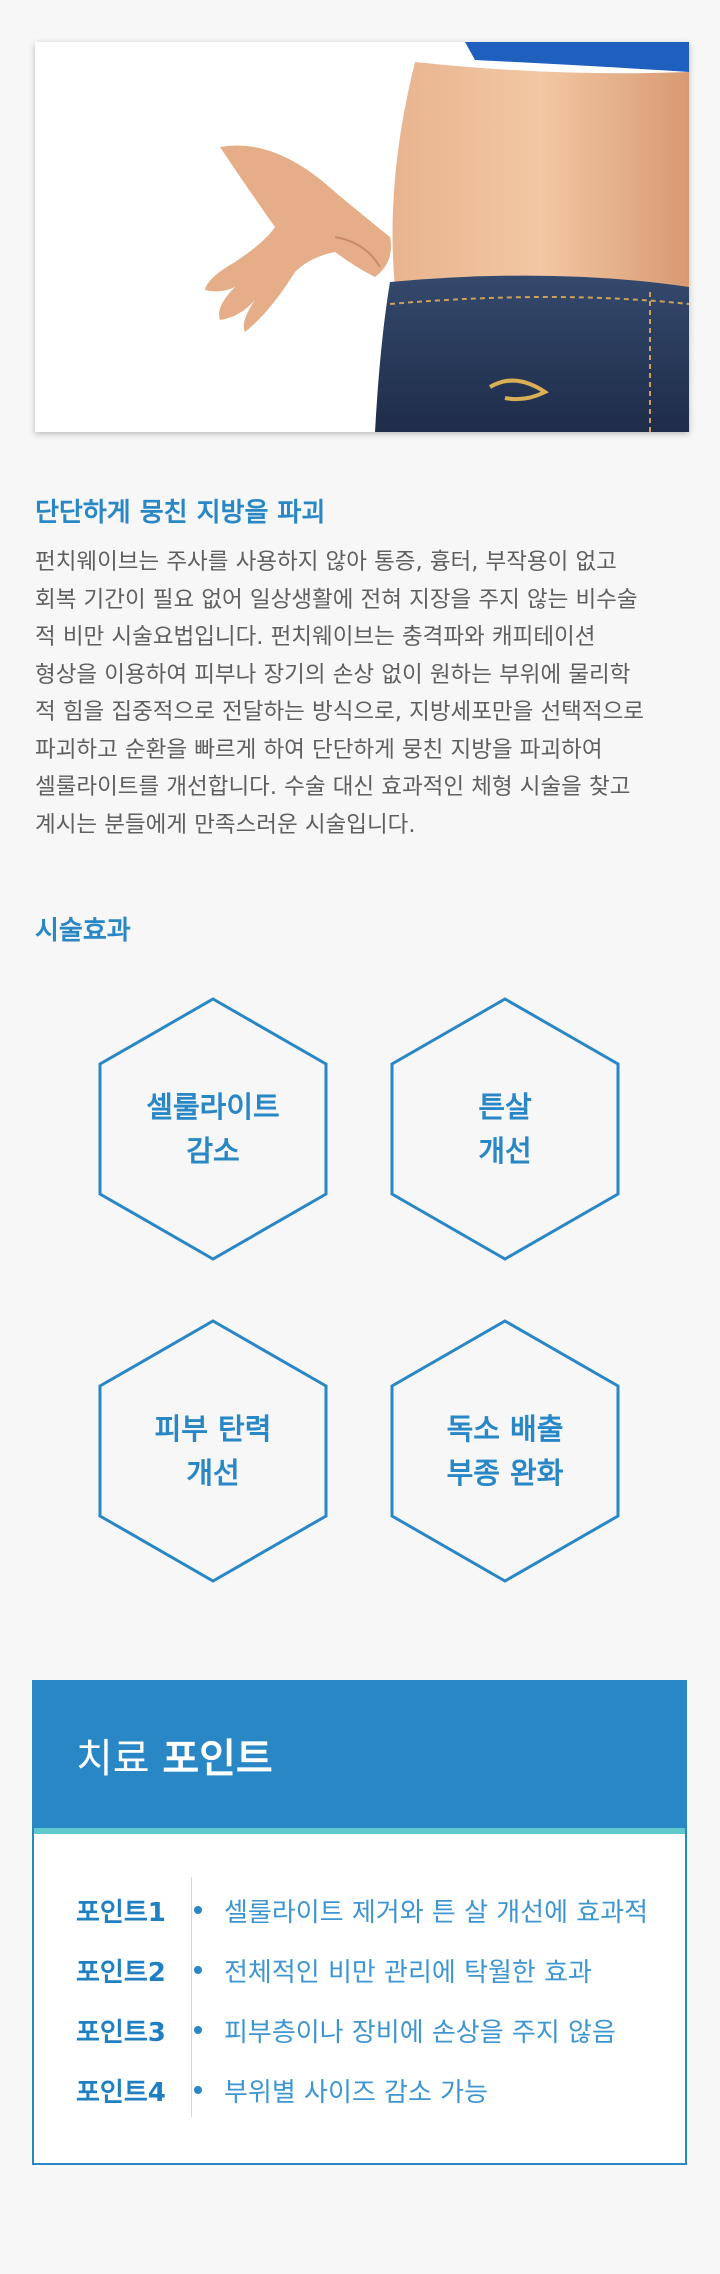  I want to click on description-line: 적 힘을 집중적으로 전달하는 방식으로, 지방세포만을 선택적으로, so click(339, 712).